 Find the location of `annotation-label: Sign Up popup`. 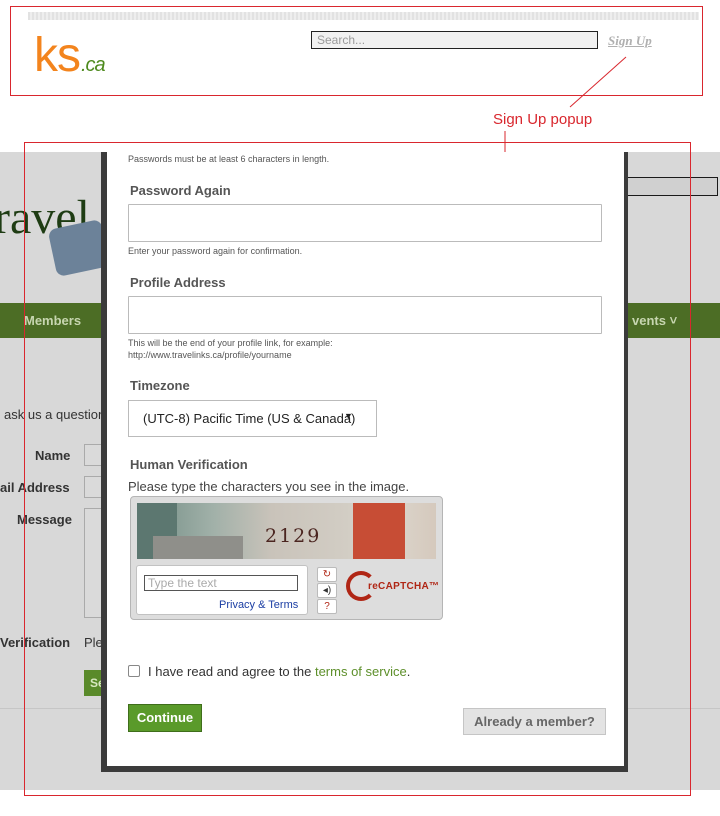

annotation-label: Sign Up popup is located at coordinates (543, 119).